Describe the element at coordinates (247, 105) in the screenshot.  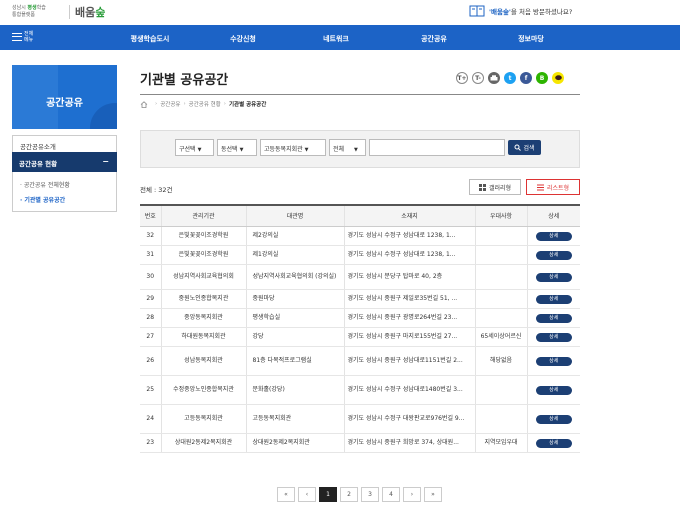
I see `breadcrumb-current: 기관별 공유공간` at that location.